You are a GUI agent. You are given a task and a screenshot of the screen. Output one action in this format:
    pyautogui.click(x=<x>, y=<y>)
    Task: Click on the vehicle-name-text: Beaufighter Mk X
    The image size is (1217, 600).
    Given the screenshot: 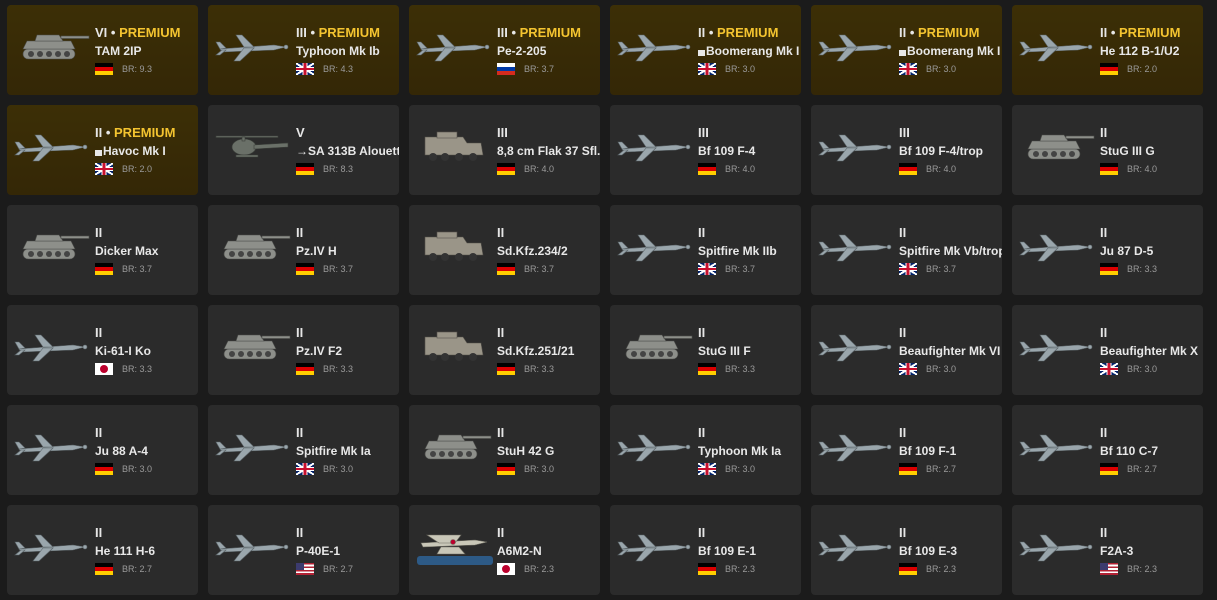 What is the action you would take?
    pyautogui.click(x=1149, y=351)
    